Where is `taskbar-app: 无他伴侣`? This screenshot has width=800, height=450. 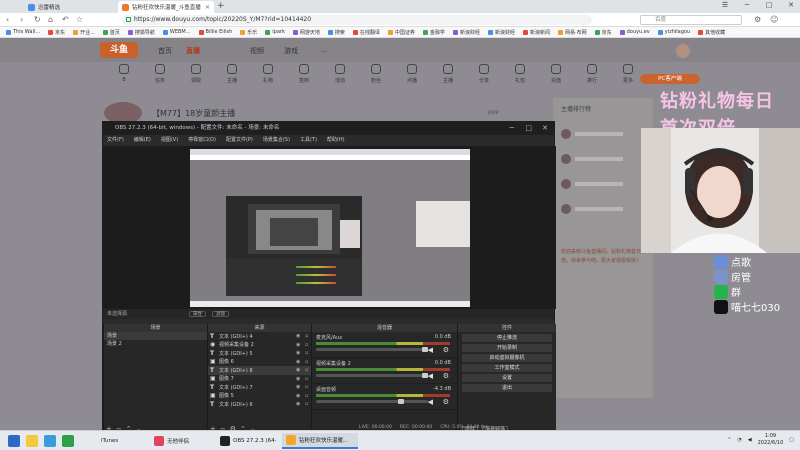
taskbar-app: 无他伴侣 is located at coordinates (180, 441).